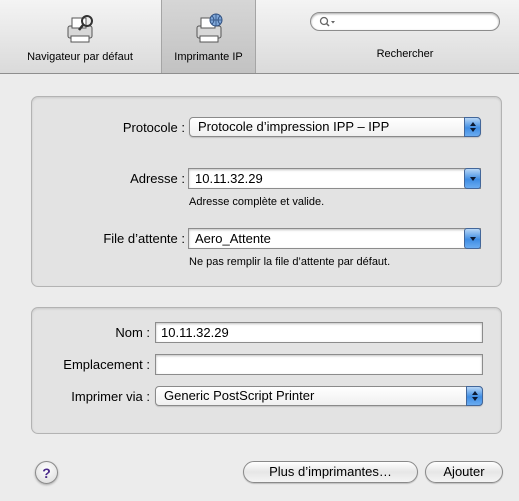  I want to click on address-input, so click(325, 178).